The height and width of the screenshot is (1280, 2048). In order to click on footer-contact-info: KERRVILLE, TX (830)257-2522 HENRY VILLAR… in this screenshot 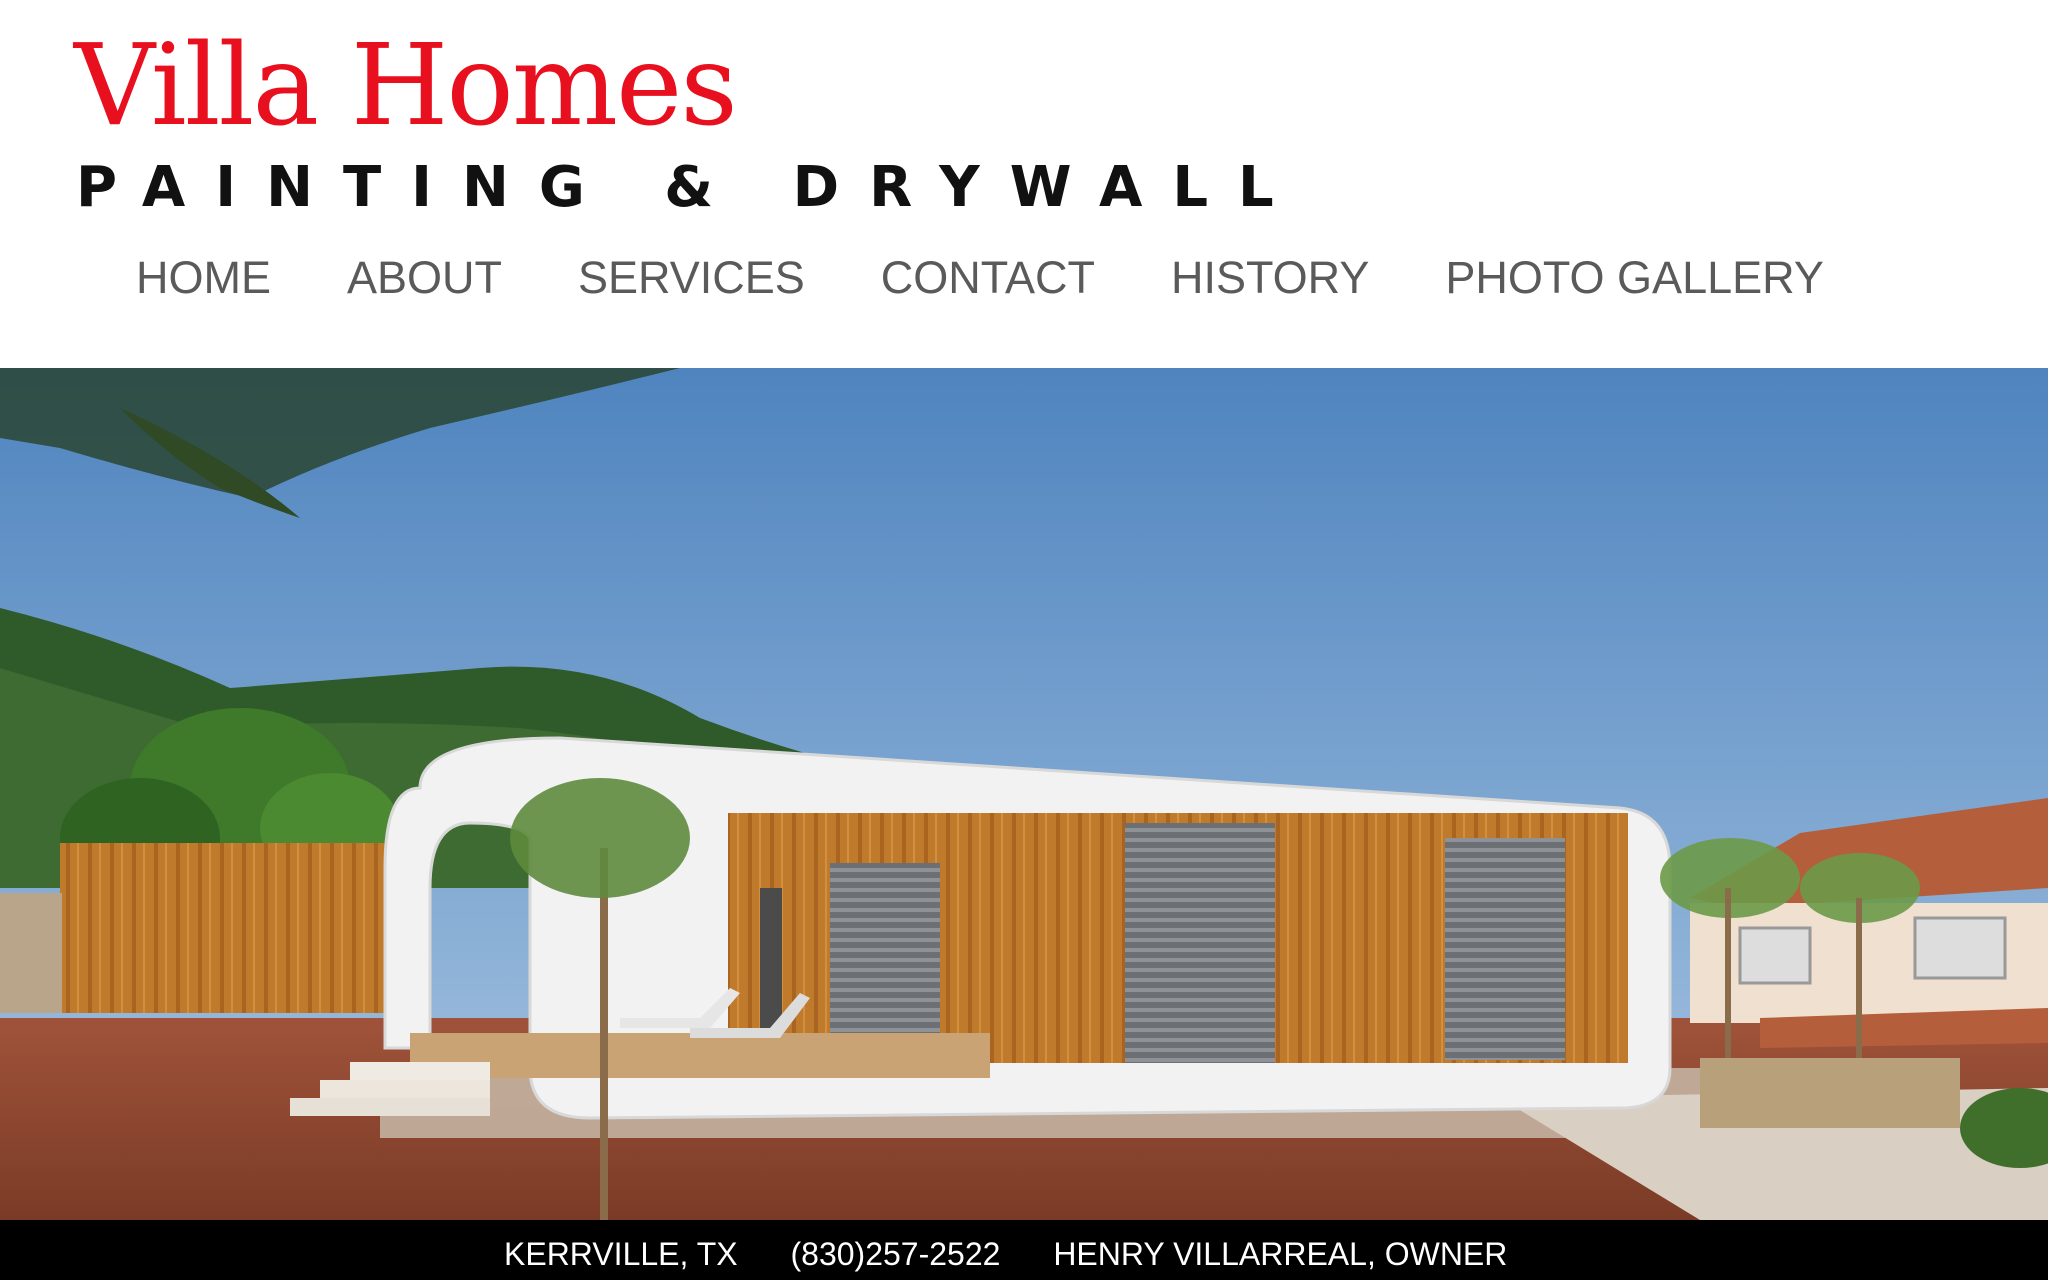, I will do `click(1027, 1254)`.